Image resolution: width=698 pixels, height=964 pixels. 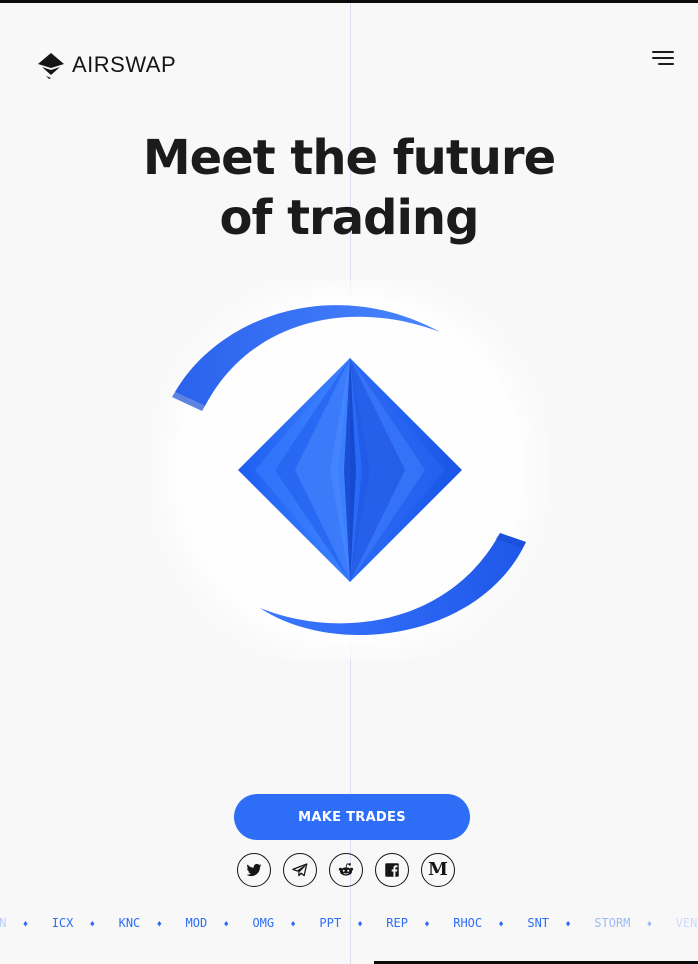 I want to click on ticker-token: RHOC, so click(x=468, y=923).